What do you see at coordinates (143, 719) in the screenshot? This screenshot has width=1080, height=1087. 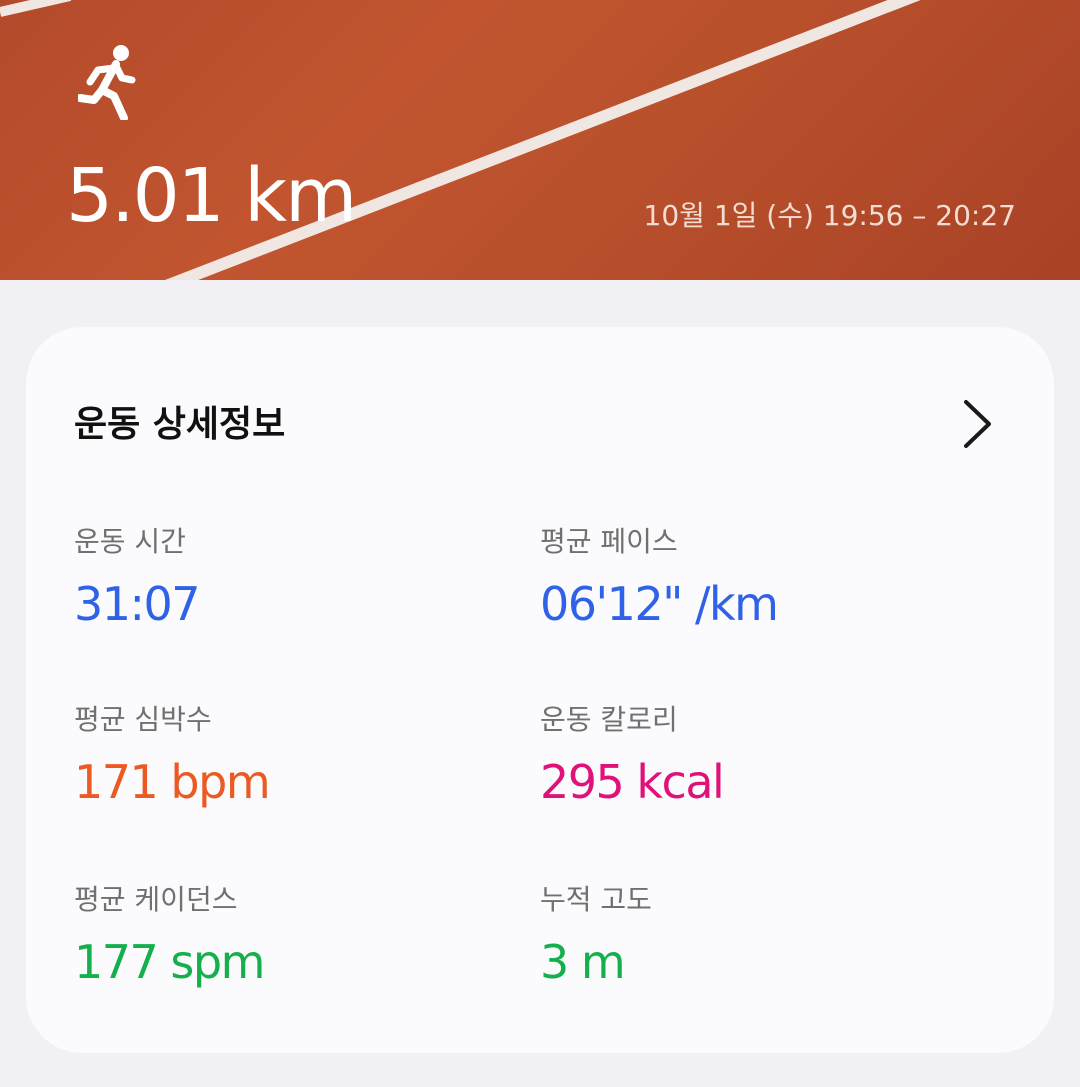 I see `stat-label: 평균 심박수` at bounding box center [143, 719].